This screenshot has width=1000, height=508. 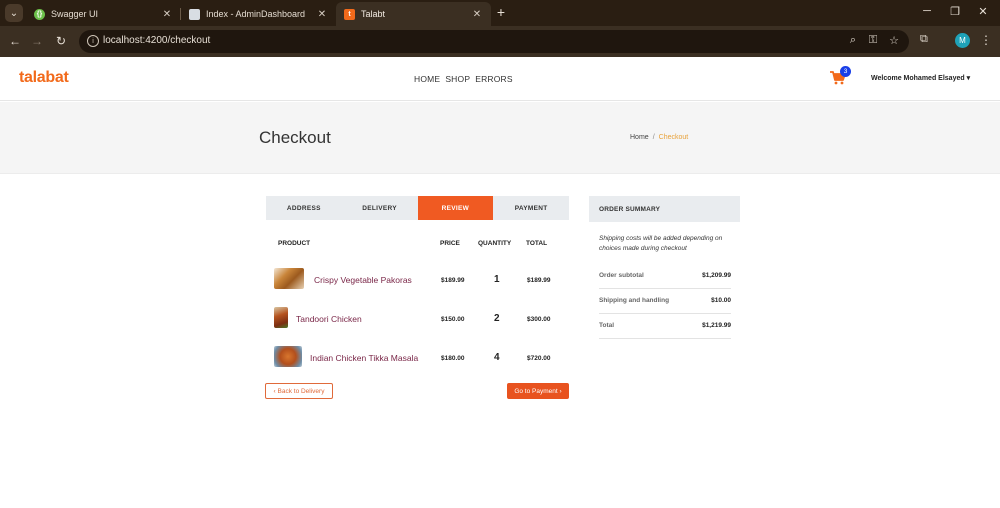 What do you see at coordinates (665, 277) in the screenshot?
I see `summary-row: Order subtotal $1,209.99` at bounding box center [665, 277].